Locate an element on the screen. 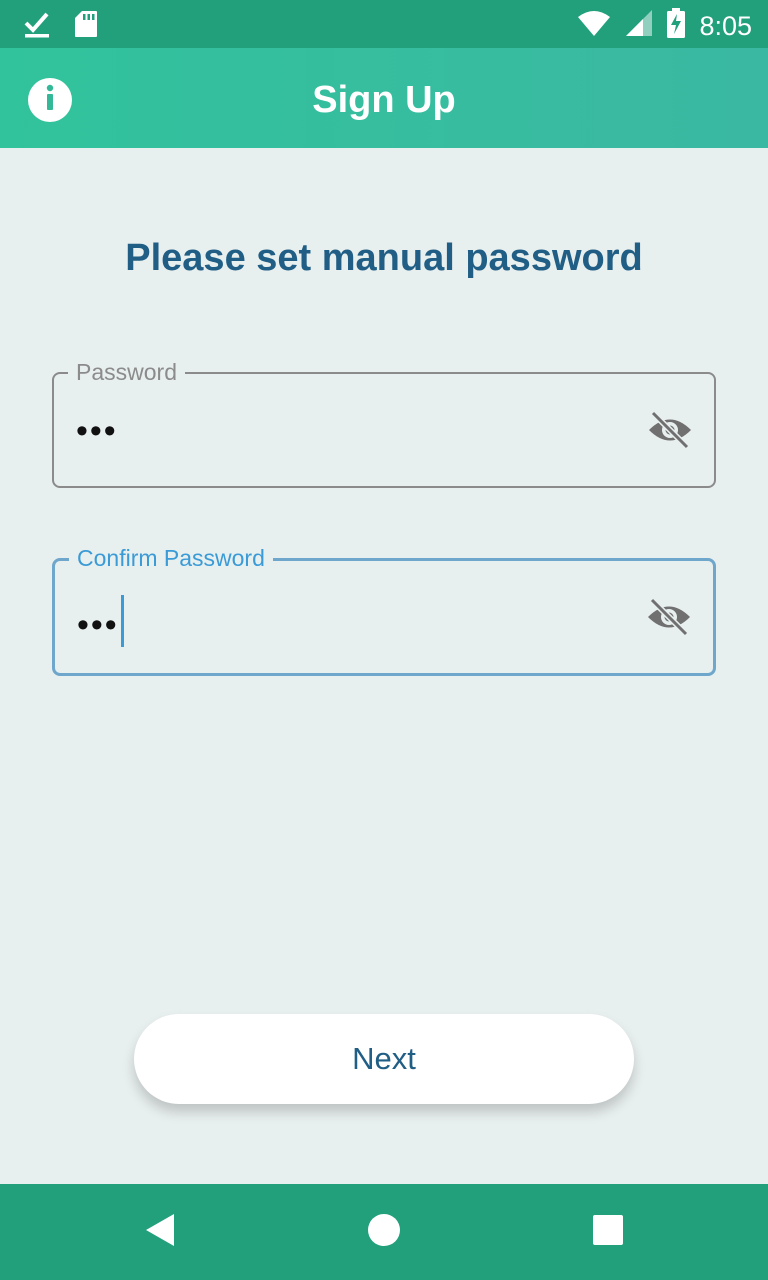  confirm-password-input: ••• is located at coordinates (100, 624).